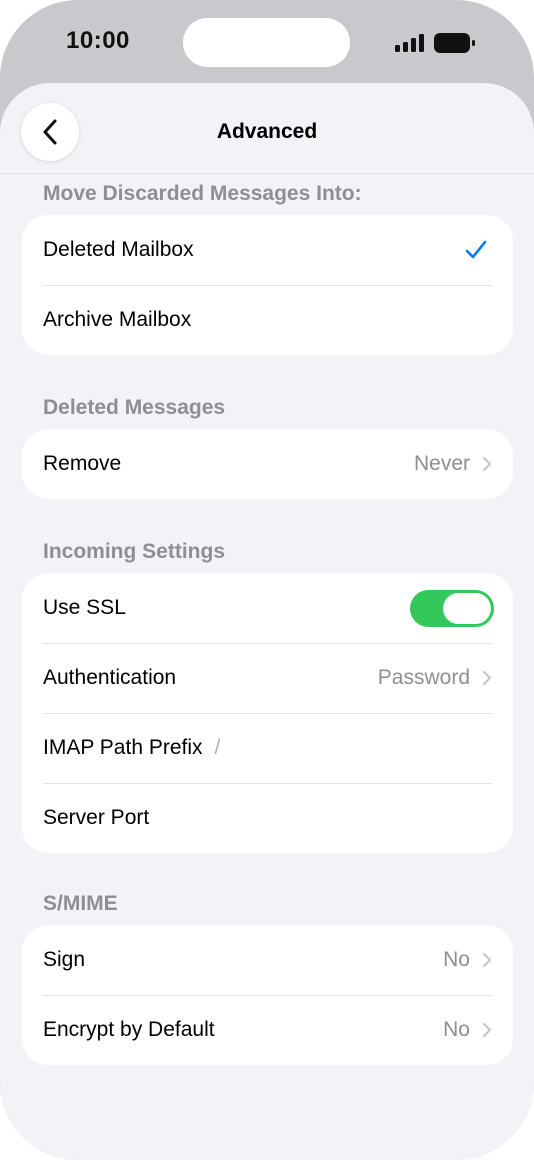 The width and height of the screenshot is (534, 1160). What do you see at coordinates (441, 463) in the screenshot?
I see `remove-value: Never` at bounding box center [441, 463].